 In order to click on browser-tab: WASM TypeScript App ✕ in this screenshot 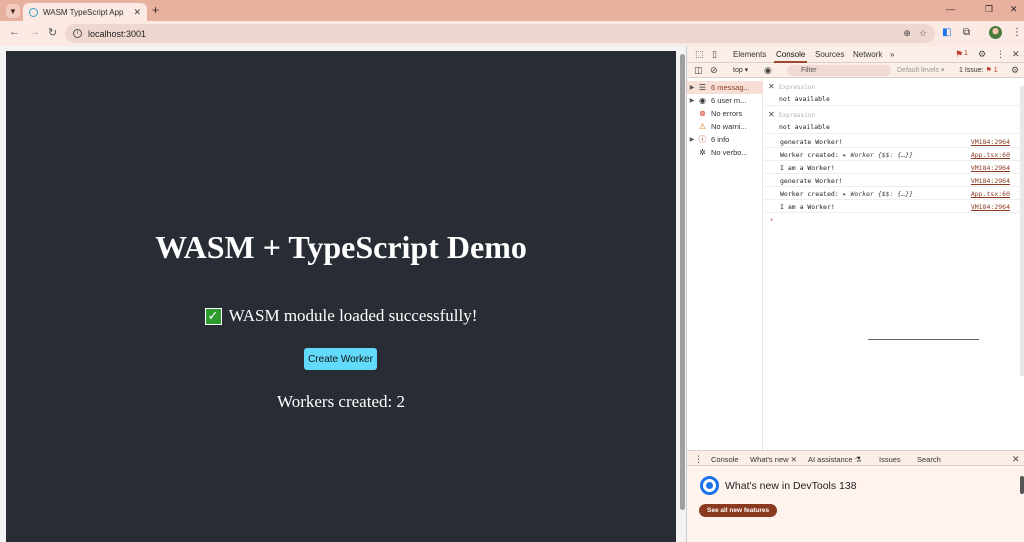, I will do `click(85, 12)`.